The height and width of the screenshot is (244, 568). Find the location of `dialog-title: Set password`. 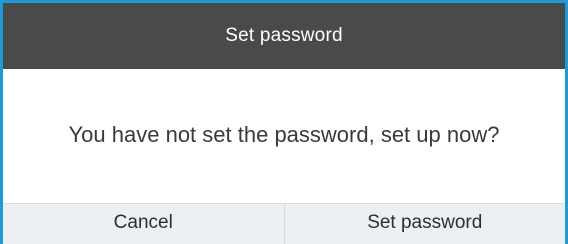

dialog-title: Set password is located at coordinates (284, 35).